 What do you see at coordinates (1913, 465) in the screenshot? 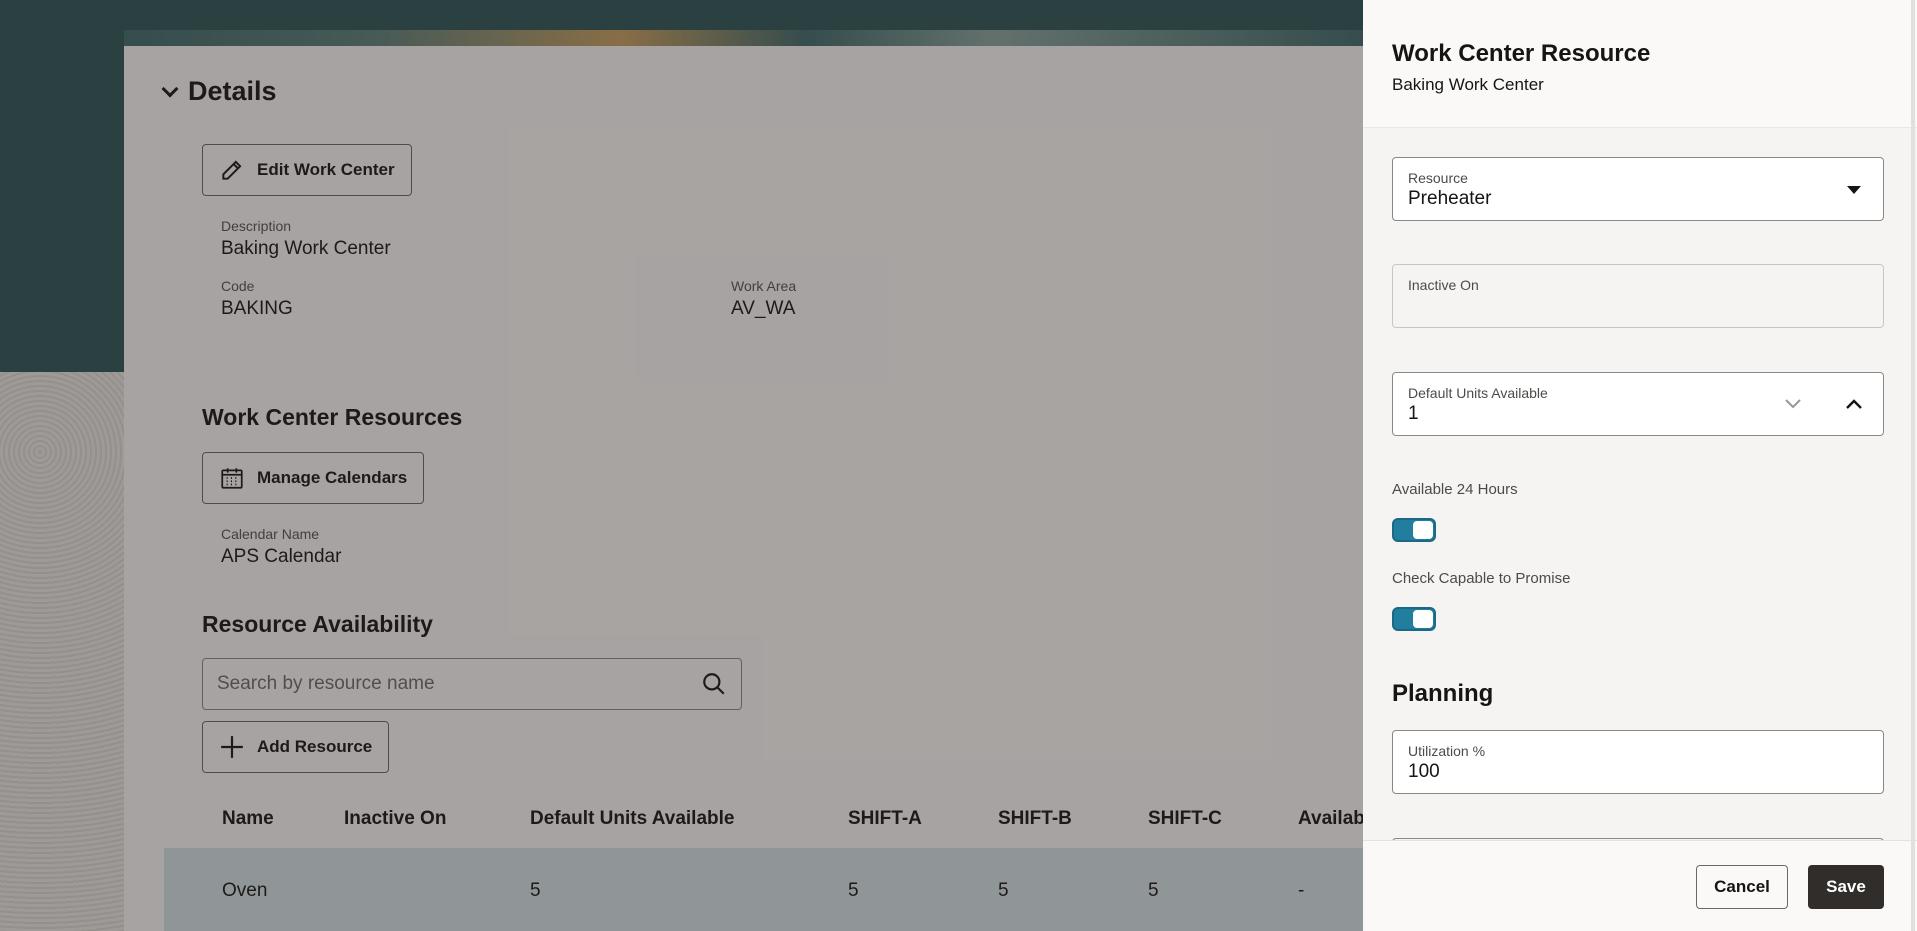
I see `drawer-scrollbar` at bounding box center [1913, 465].